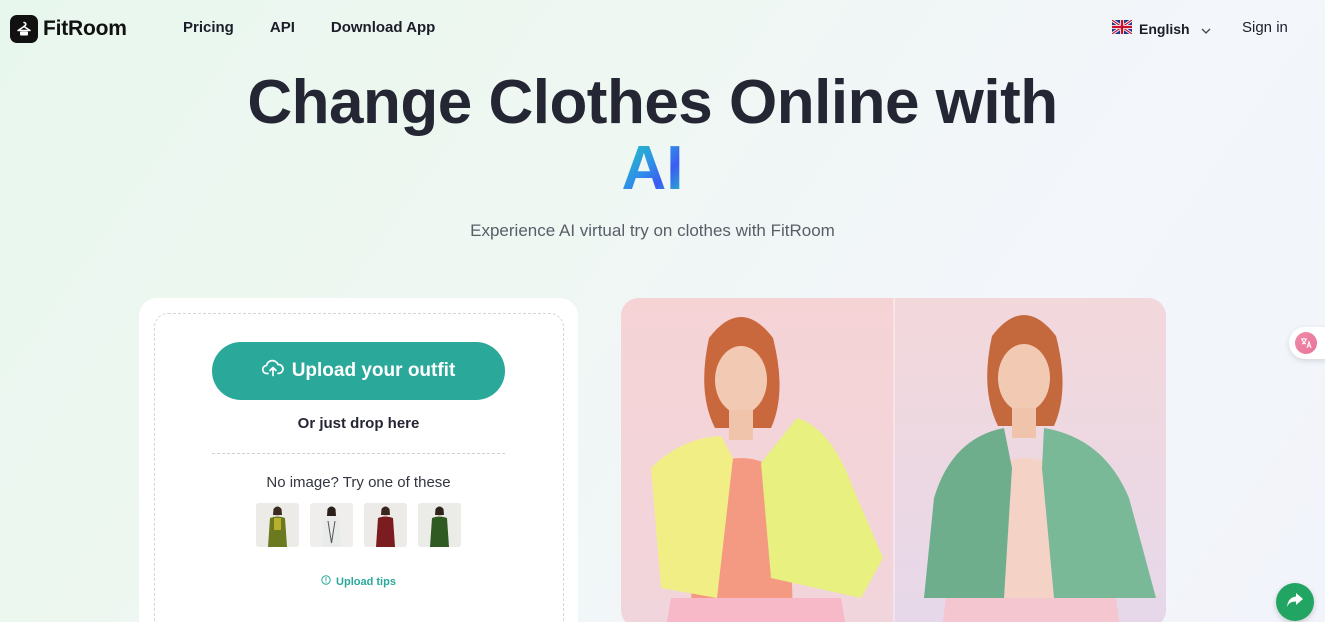  I want to click on brand-logo: FitRoom, so click(68, 29).